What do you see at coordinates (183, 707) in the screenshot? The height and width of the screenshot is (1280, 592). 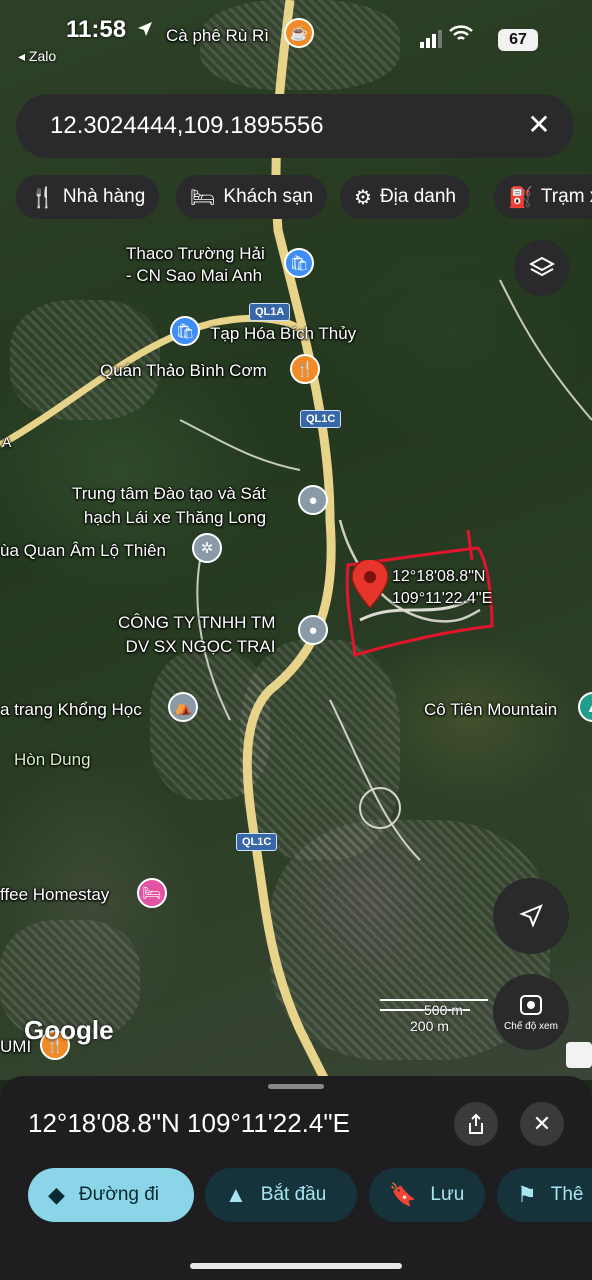 I see `landmark-icon: ⛺` at bounding box center [183, 707].